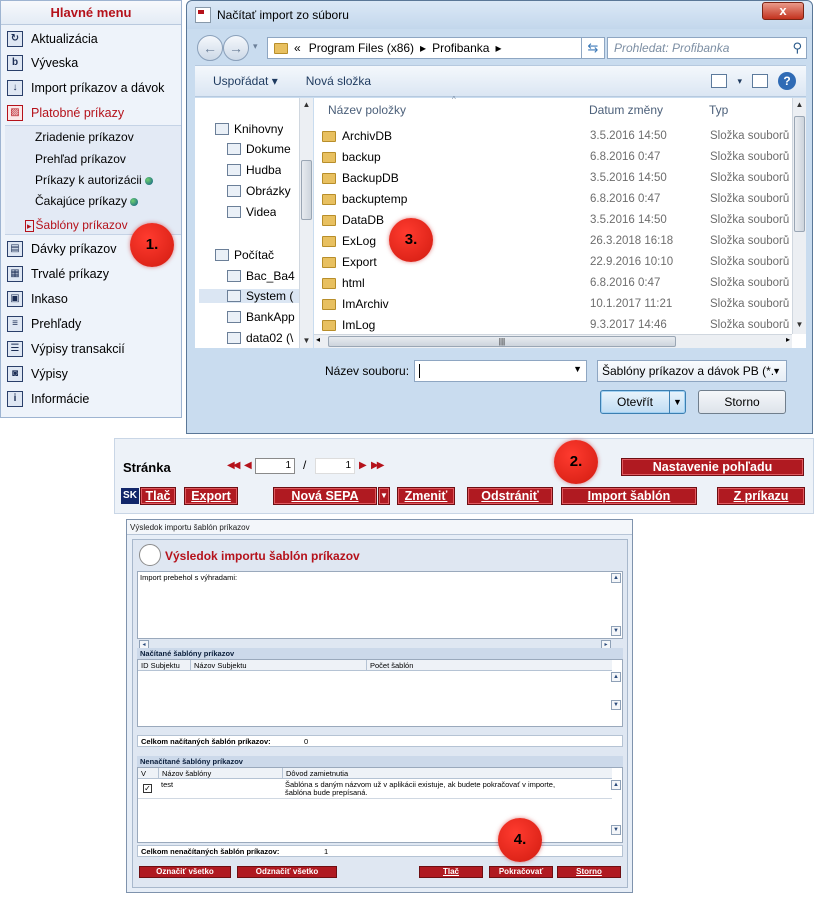 This screenshot has height=898, width=816. Describe the element at coordinates (268, 149) in the screenshot. I see `tree-item-dokumenty: Dokume` at that location.